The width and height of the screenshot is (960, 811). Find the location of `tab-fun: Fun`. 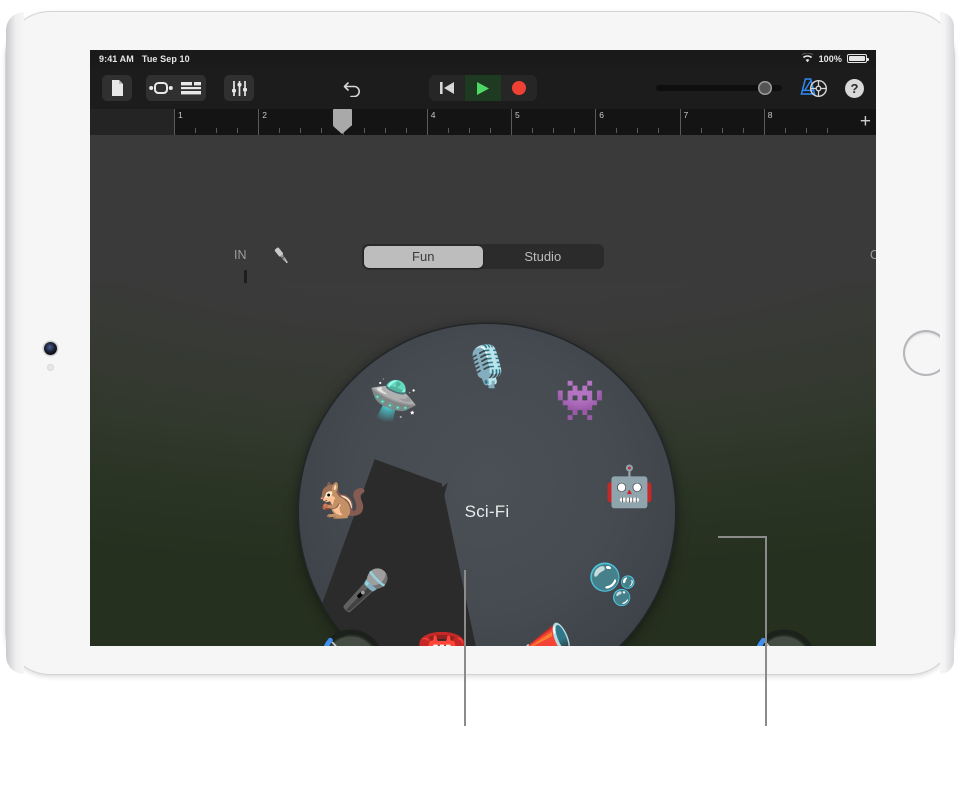

tab-fun: Fun is located at coordinates (423, 256).